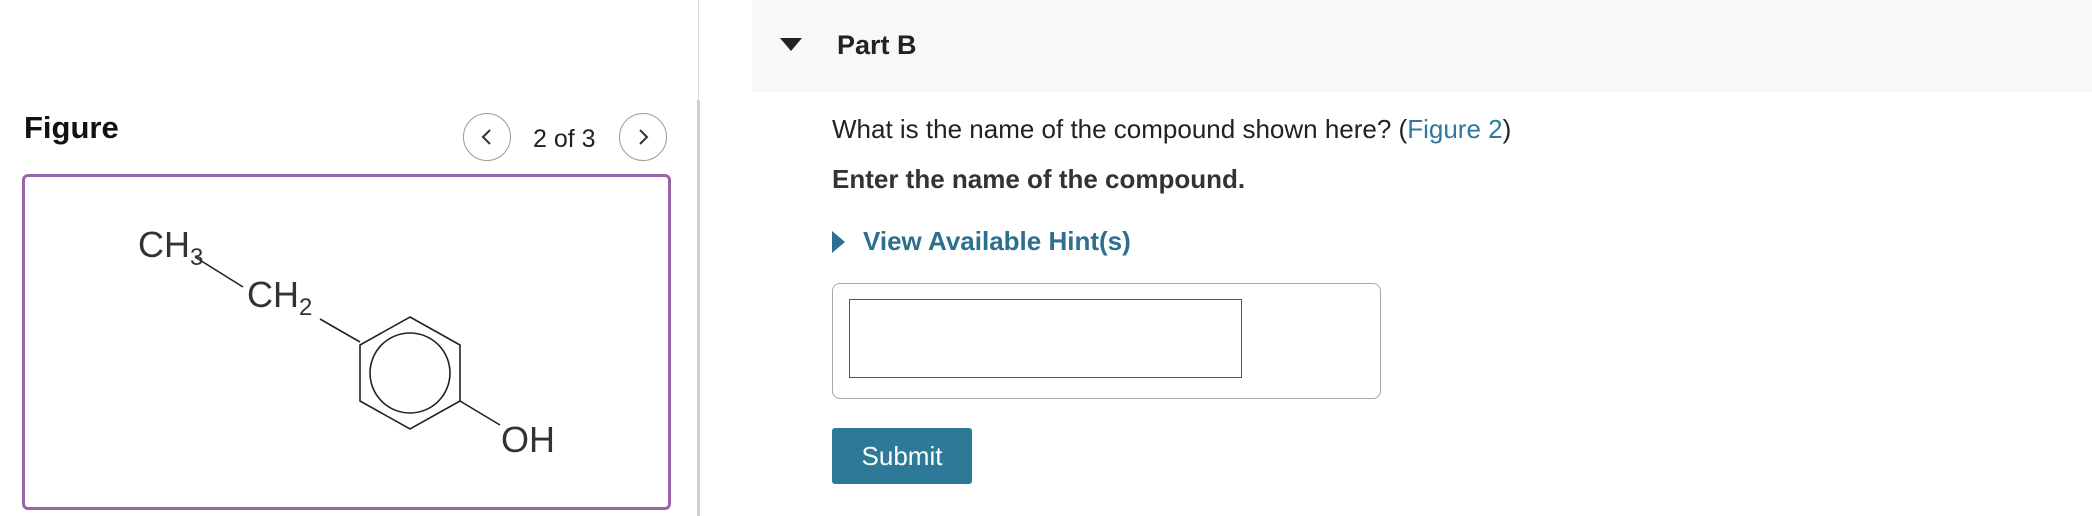 This screenshot has width=2092, height=516. Describe the element at coordinates (1454, 129) in the screenshot. I see `figure-link: Figure 2` at that location.